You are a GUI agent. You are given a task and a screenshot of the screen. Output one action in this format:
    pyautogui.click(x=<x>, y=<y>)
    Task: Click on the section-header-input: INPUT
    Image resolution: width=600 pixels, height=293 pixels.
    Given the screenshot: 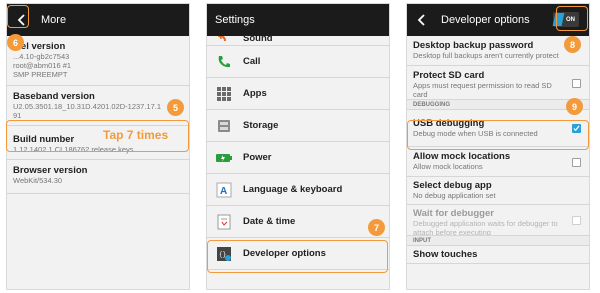 What is the action you would take?
    pyautogui.click(x=498, y=241)
    